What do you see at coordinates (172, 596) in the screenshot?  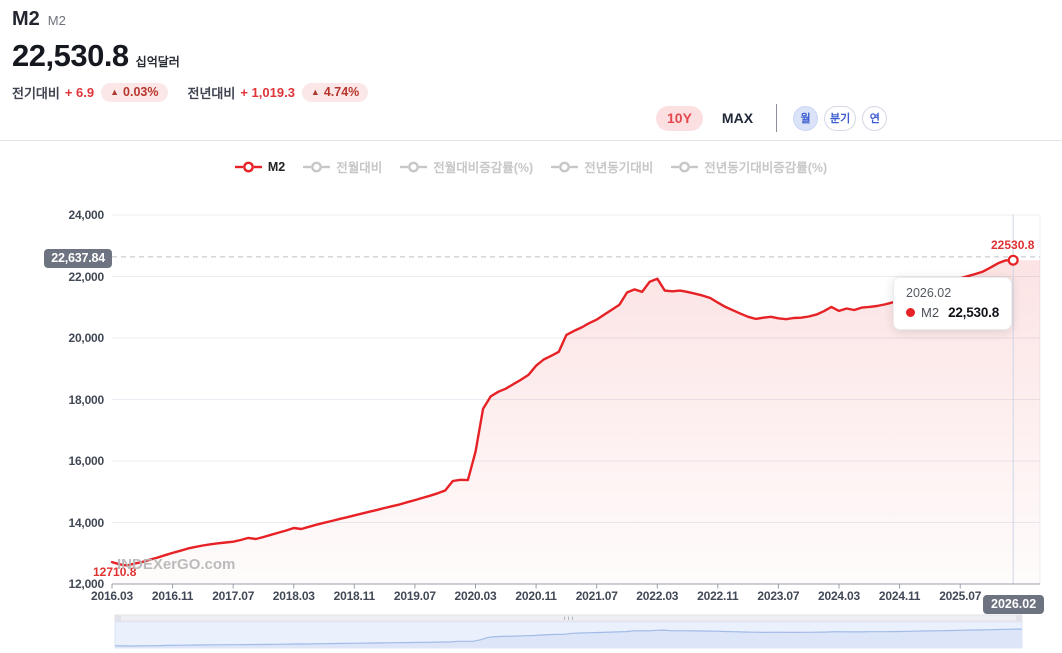 I see `x-axis-label: 2016.11` at bounding box center [172, 596].